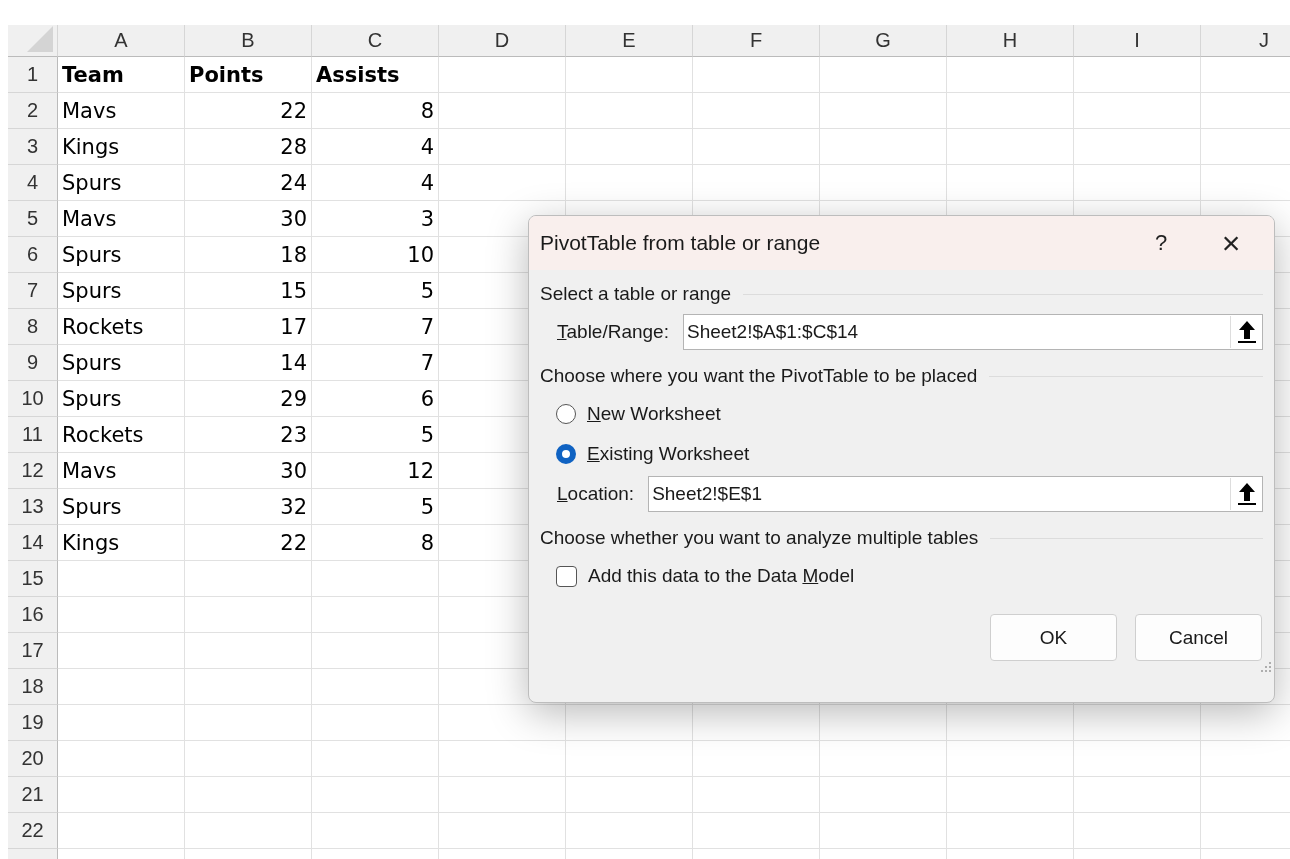  What do you see at coordinates (375, 41) in the screenshot?
I see `column-header: C` at bounding box center [375, 41].